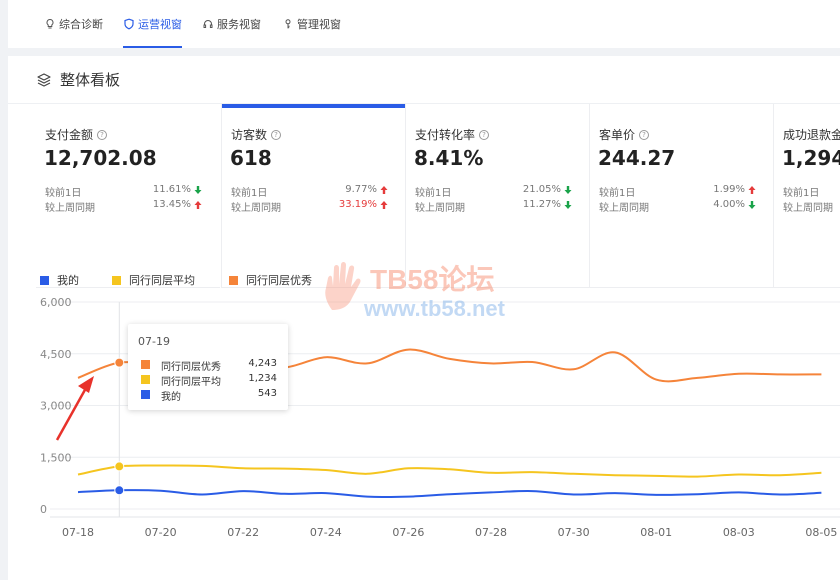 The image size is (840, 580). What do you see at coordinates (262, 363) in the screenshot?
I see `tooltip-series-value: 4,243` at bounding box center [262, 363].